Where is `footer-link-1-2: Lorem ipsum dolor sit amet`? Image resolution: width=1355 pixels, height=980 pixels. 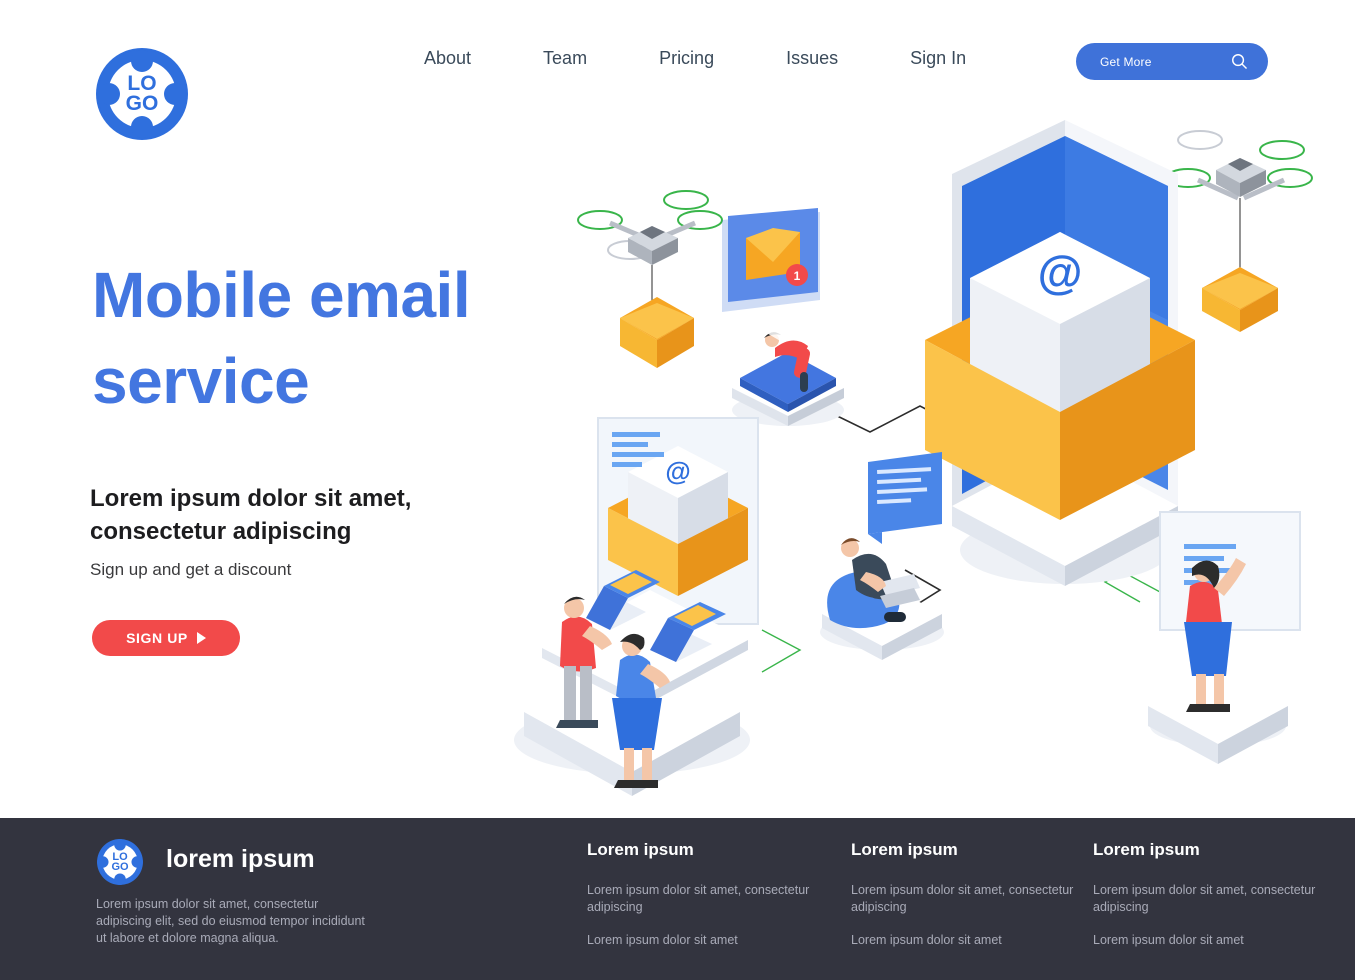
footer-link-1-2: Lorem ipsum dolor sit amet is located at coordinates (702, 940).